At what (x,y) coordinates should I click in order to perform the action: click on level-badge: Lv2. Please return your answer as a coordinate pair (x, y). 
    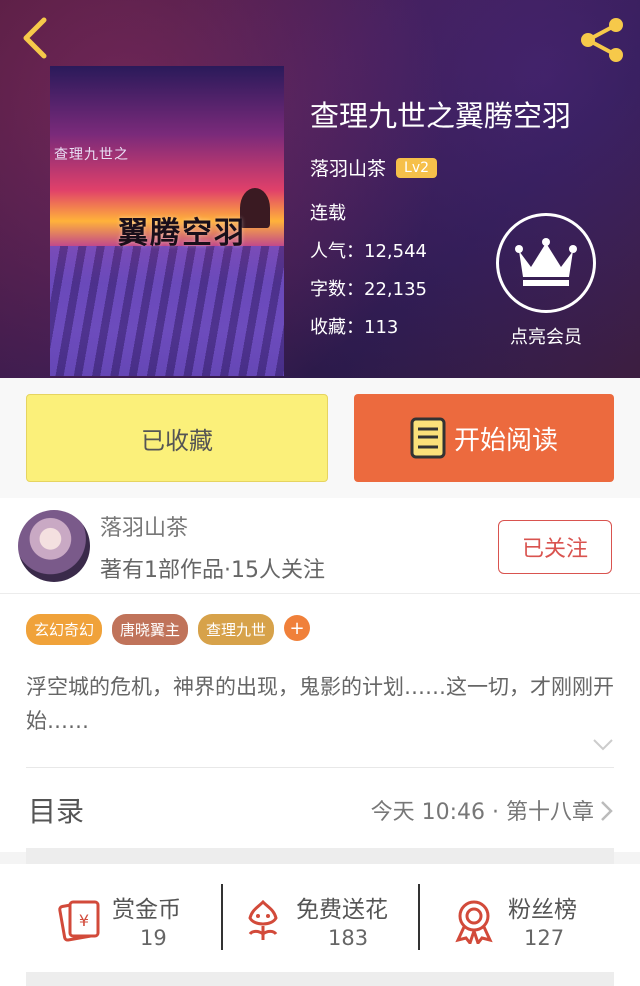
    Looking at the image, I should click on (417, 167).